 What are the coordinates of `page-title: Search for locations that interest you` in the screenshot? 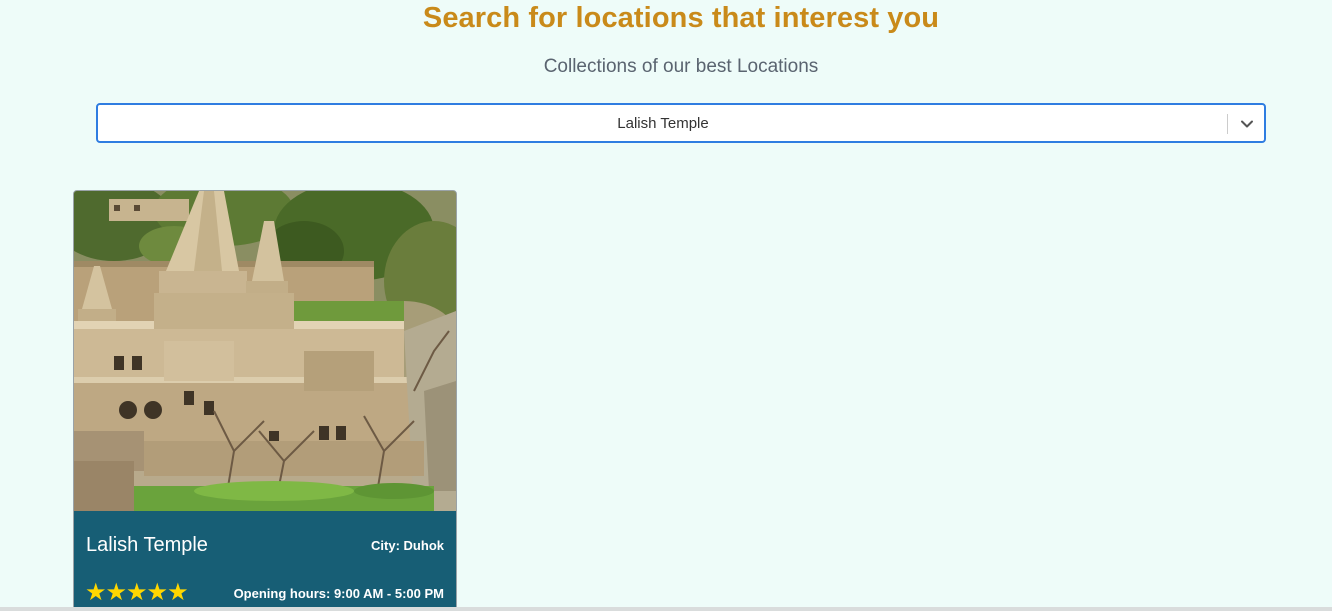 It's located at (681, 18).